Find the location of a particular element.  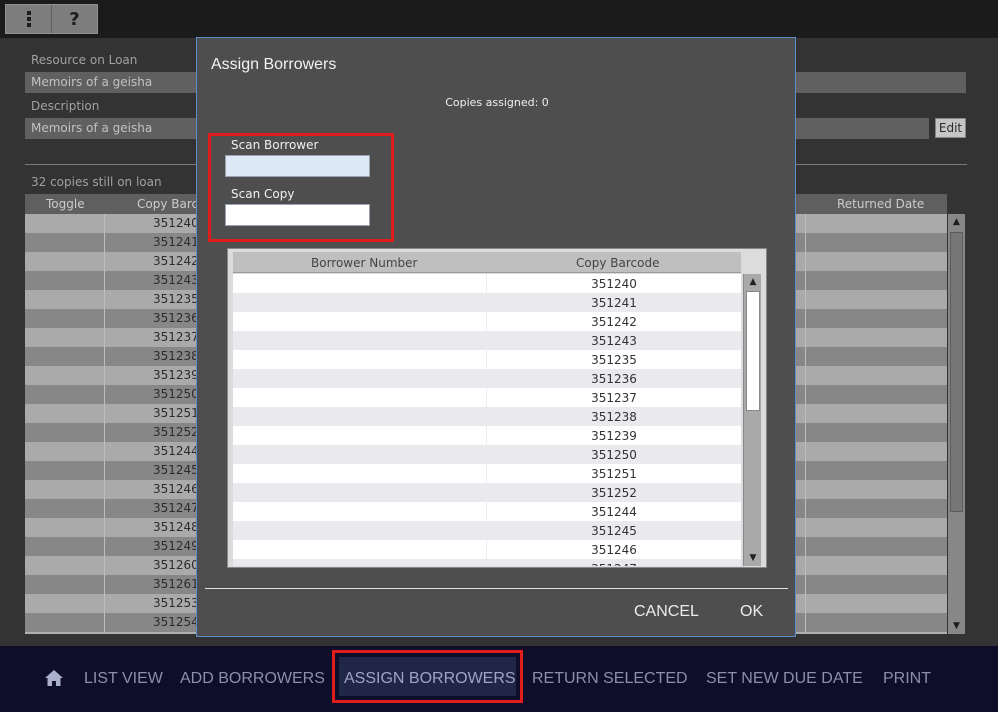

table-row: 351250 is located at coordinates (487, 454).